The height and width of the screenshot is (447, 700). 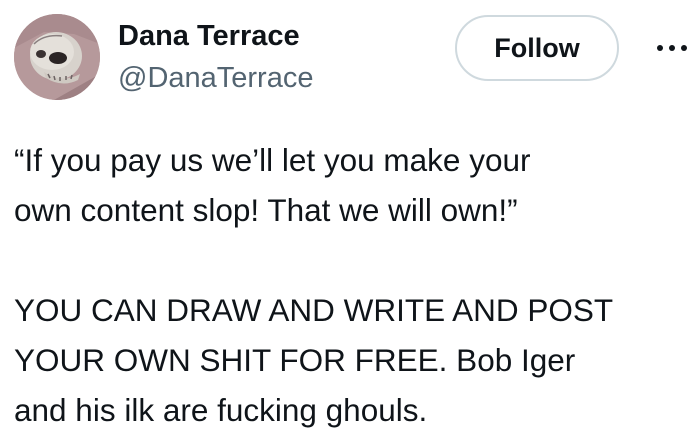 I want to click on skull-avatar-icon, so click(x=57, y=57).